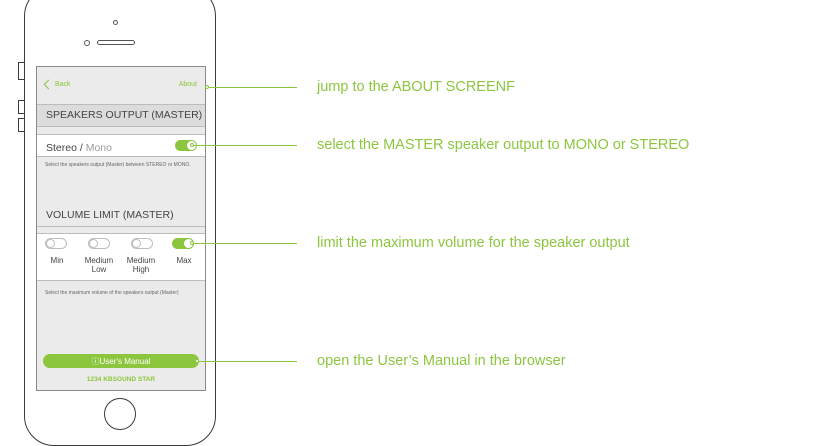  Describe the element at coordinates (61, 148) in the screenshot. I see `stereo-option-label: Stereo` at that location.